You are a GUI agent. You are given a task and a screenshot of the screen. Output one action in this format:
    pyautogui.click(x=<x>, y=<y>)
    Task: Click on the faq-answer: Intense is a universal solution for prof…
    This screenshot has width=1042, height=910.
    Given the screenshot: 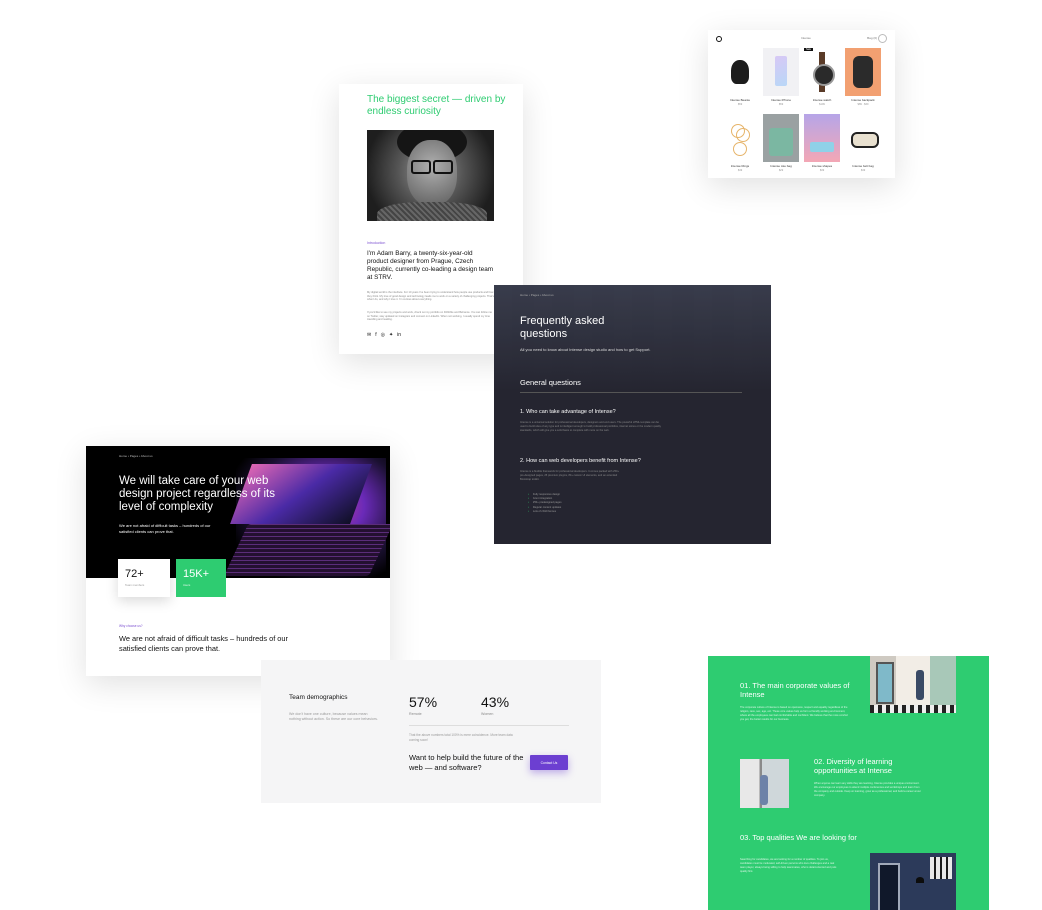 What is the action you would take?
    pyautogui.click(x=590, y=426)
    